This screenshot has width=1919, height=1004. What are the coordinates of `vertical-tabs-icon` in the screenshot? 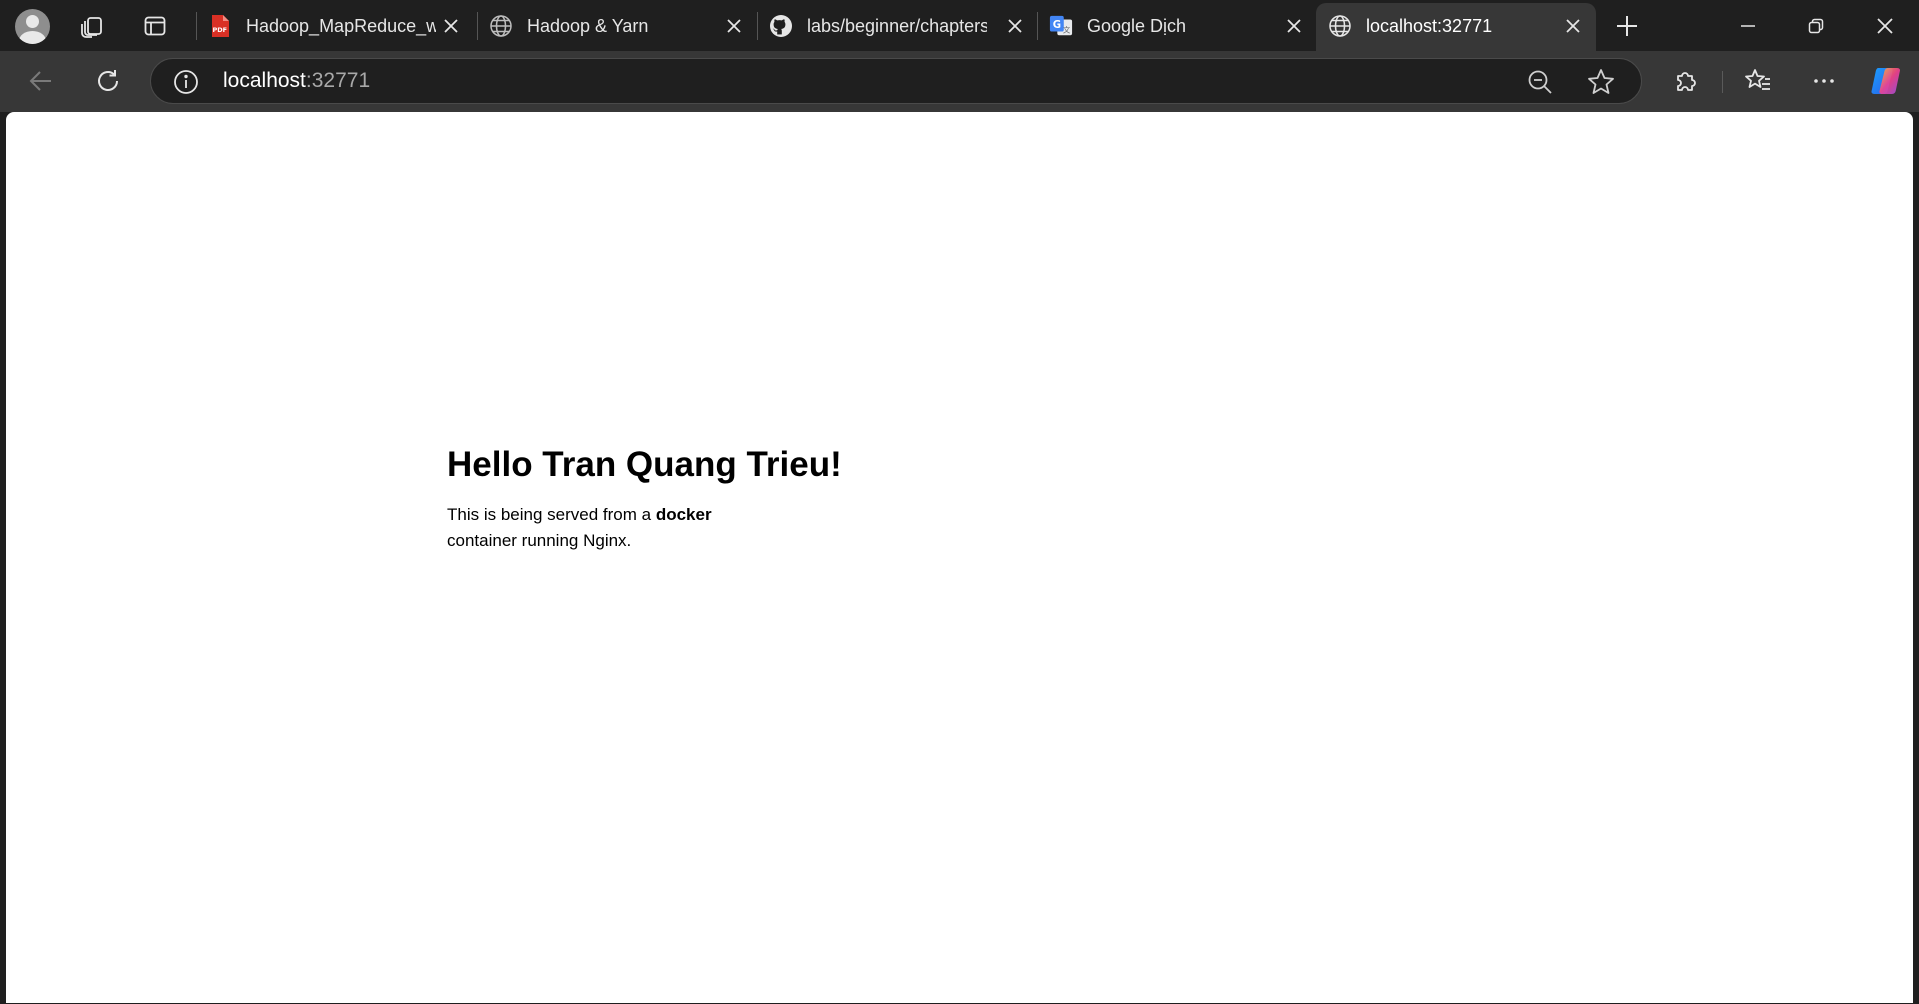 It's located at (155, 26).